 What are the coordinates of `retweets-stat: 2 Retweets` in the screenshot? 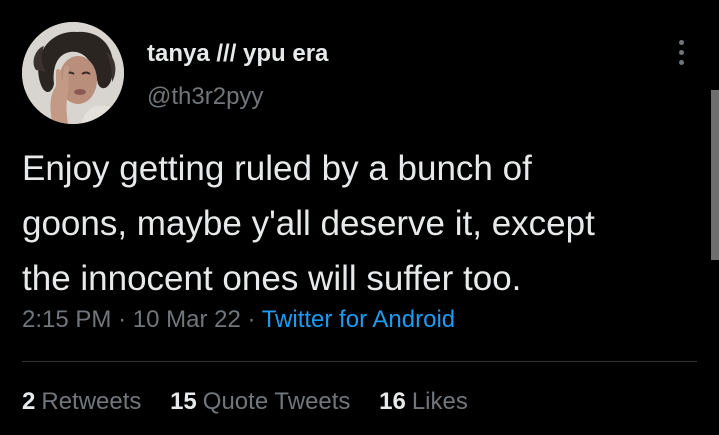 It's located at (81, 402).